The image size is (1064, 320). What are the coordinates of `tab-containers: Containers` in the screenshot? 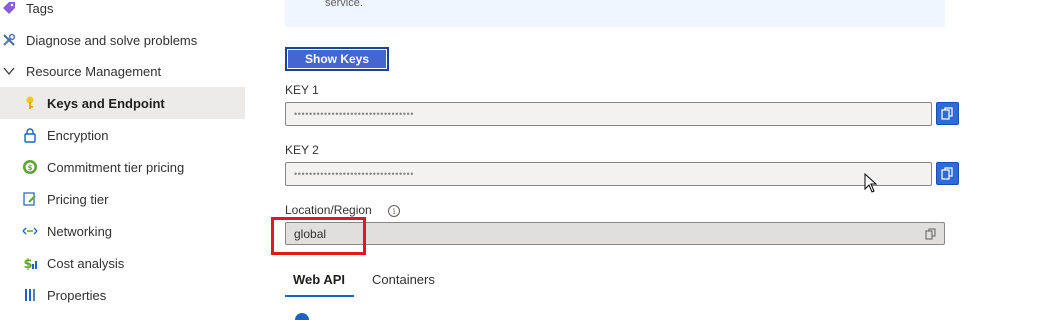 It's located at (403, 279).